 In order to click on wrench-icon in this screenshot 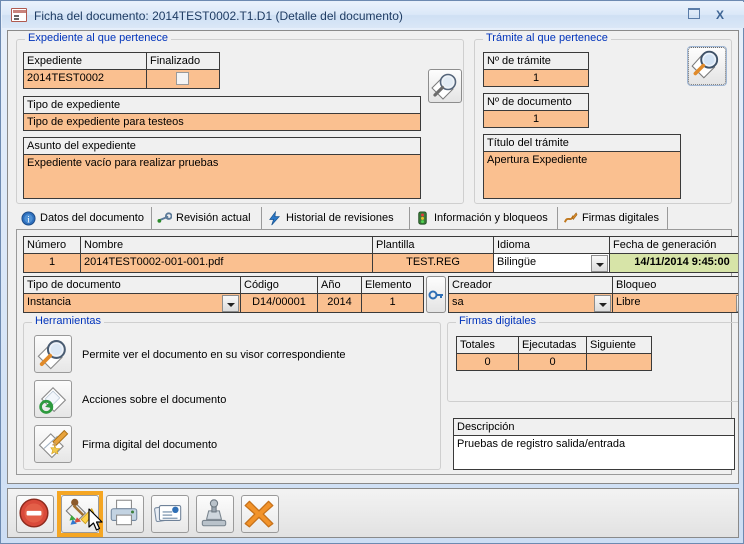, I will do `click(165, 218)`.